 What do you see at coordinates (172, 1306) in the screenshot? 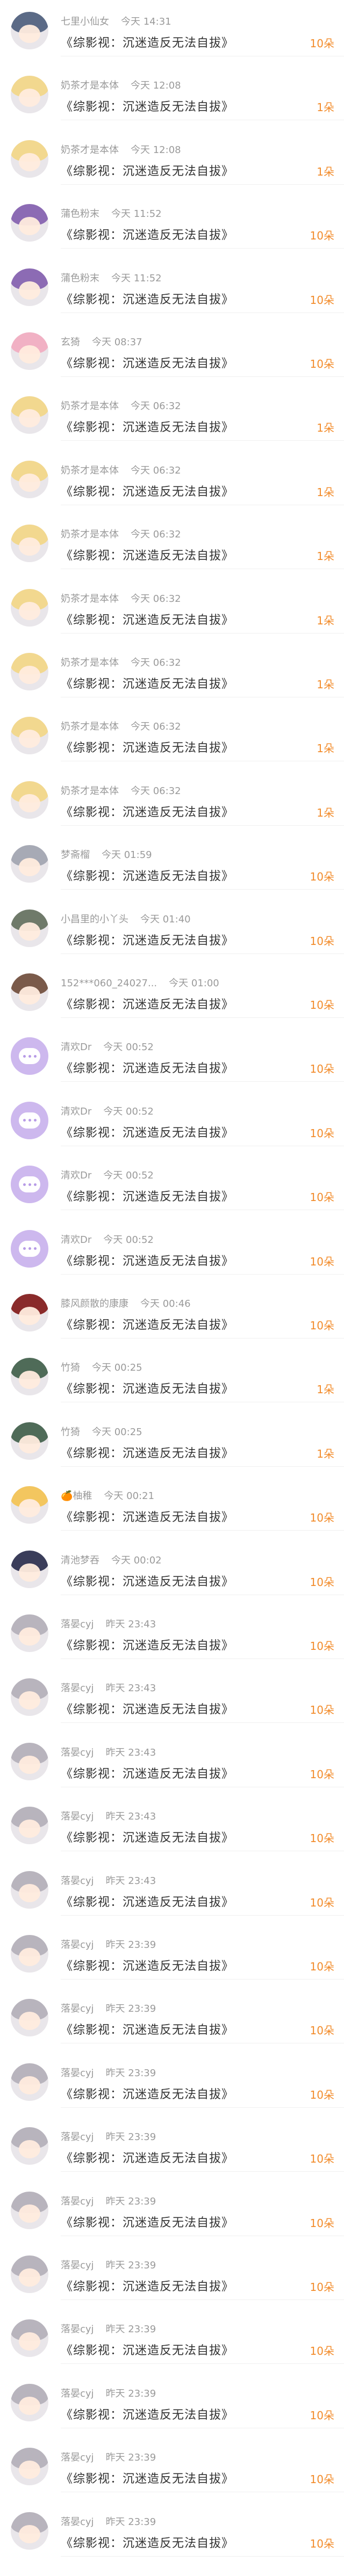
I see `gift-record-row: 膝风颜散的康康 今天 00:46 《综影视：沉迷造反无法自拔》 10朵` at bounding box center [172, 1306].